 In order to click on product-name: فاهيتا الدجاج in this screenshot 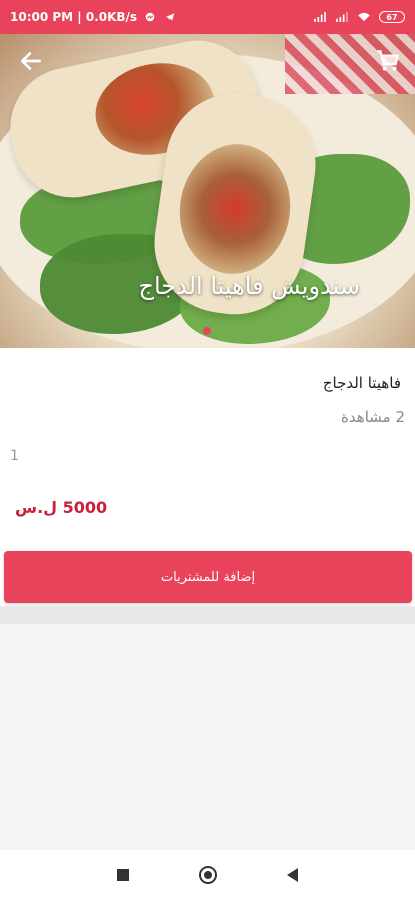, I will do `click(361, 383)`.